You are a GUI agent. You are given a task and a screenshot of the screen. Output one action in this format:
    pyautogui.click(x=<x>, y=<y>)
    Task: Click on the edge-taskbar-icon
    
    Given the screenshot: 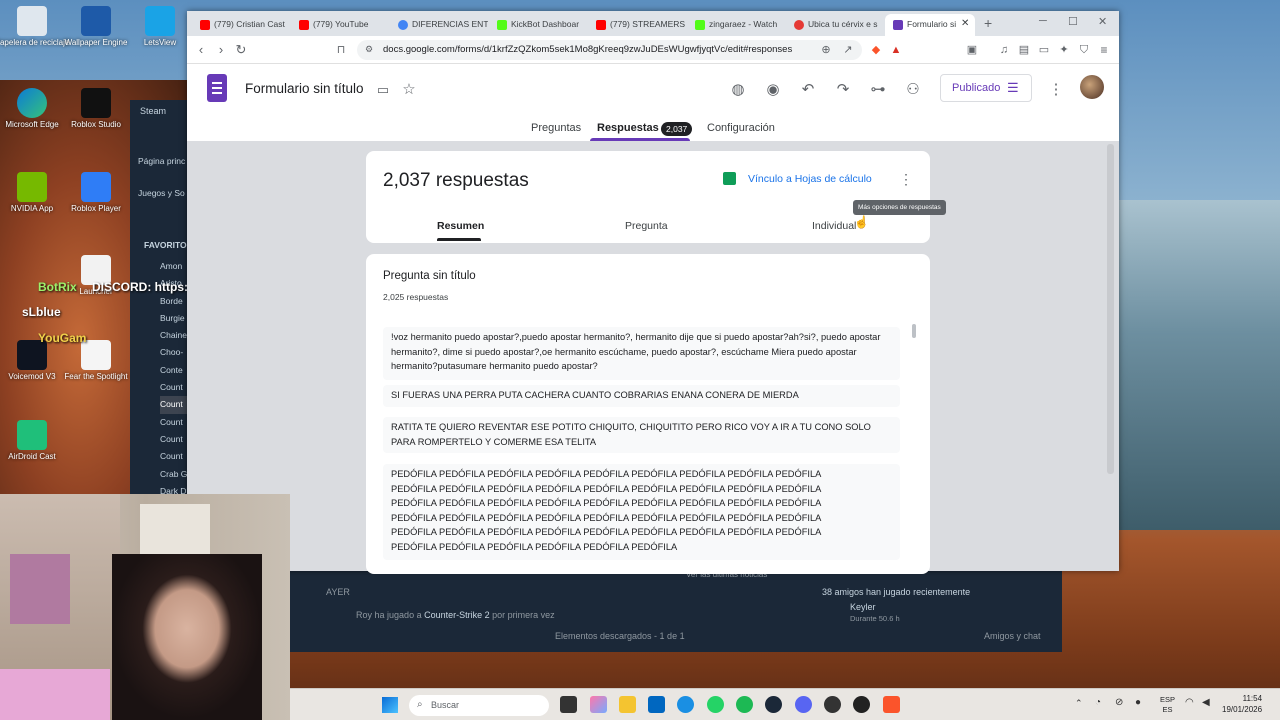 What is the action you would take?
    pyautogui.click(x=685, y=704)
    